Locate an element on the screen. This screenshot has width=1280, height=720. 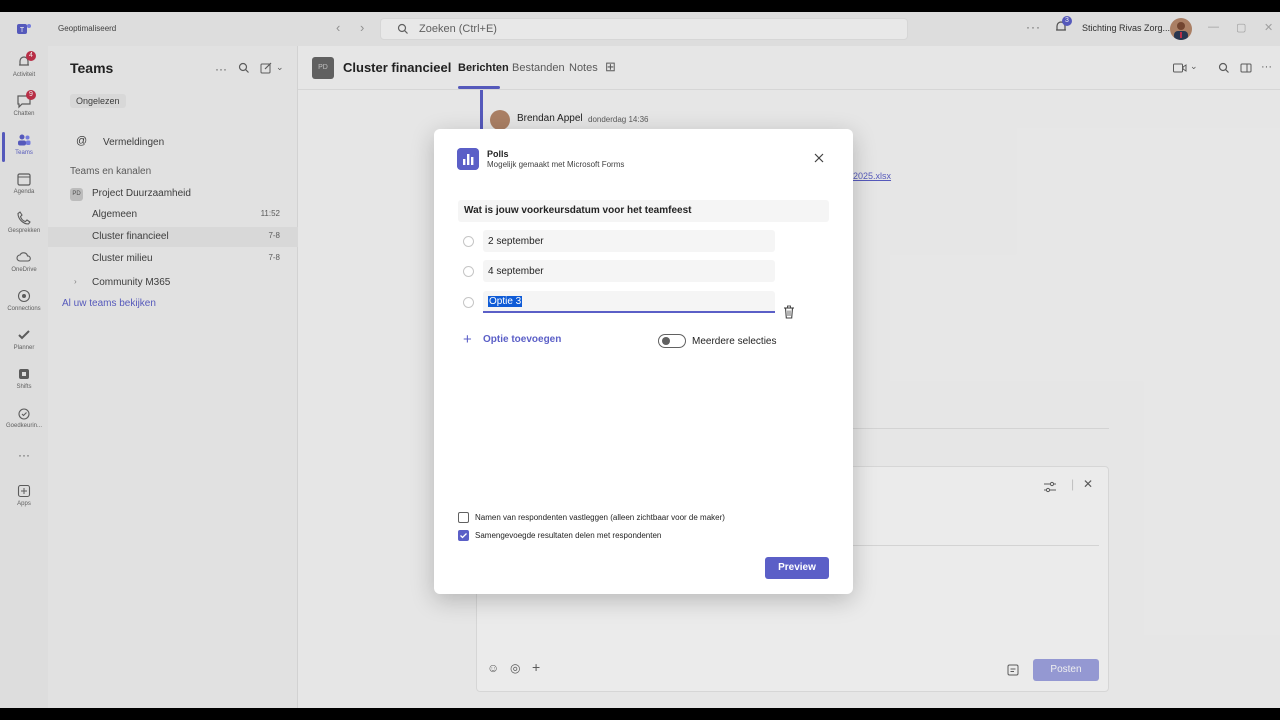
record-names-checkbox is located at coordinates (463, 517).